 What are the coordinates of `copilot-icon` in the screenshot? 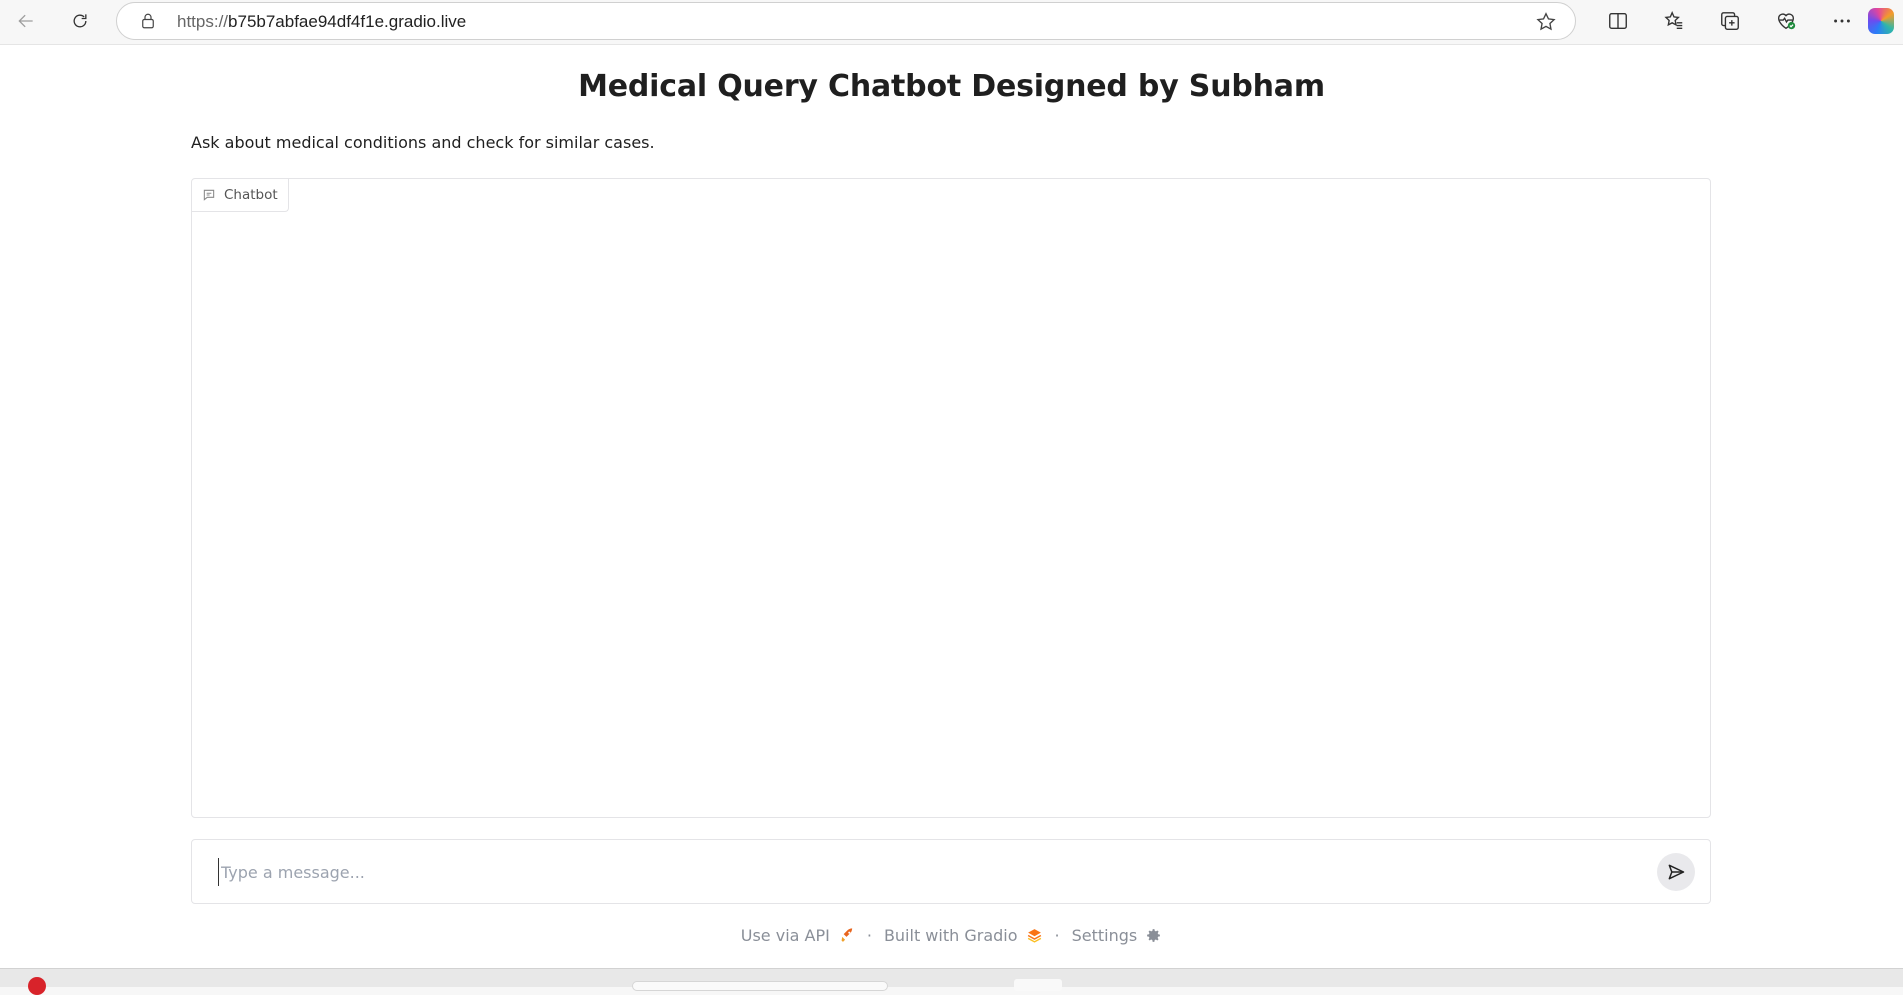 It's located at (1881, 21).